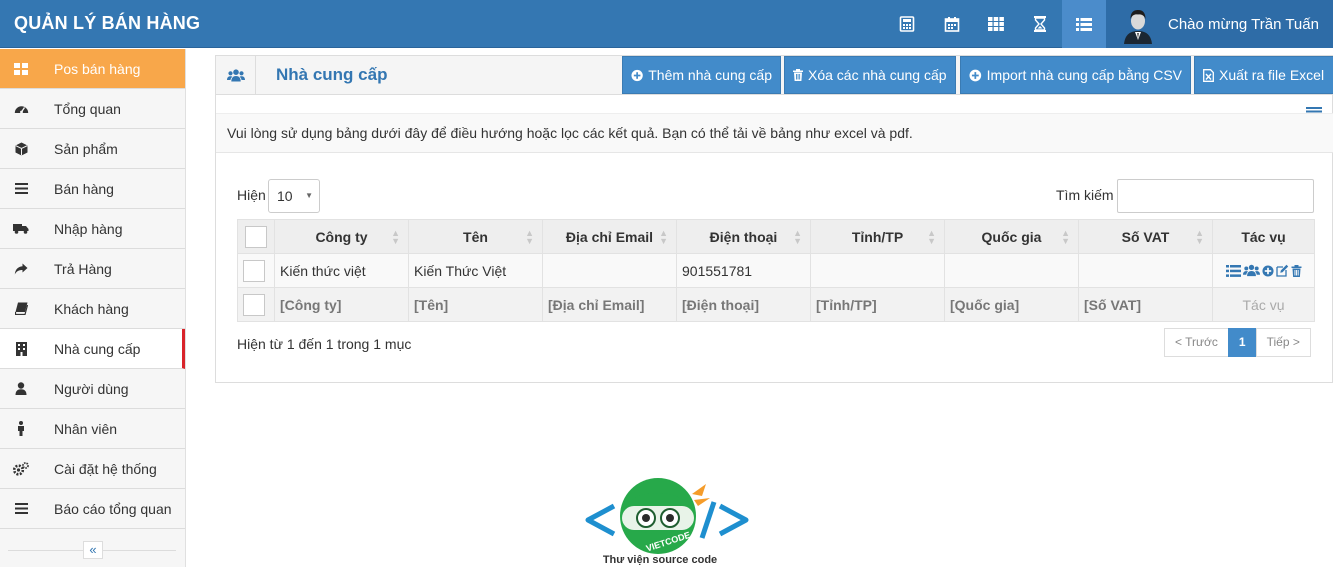 The width and height of the screenshot is (1333, 567). I want to click on pagination: < Trước 1 Tiếp >, so click(1237, 342).